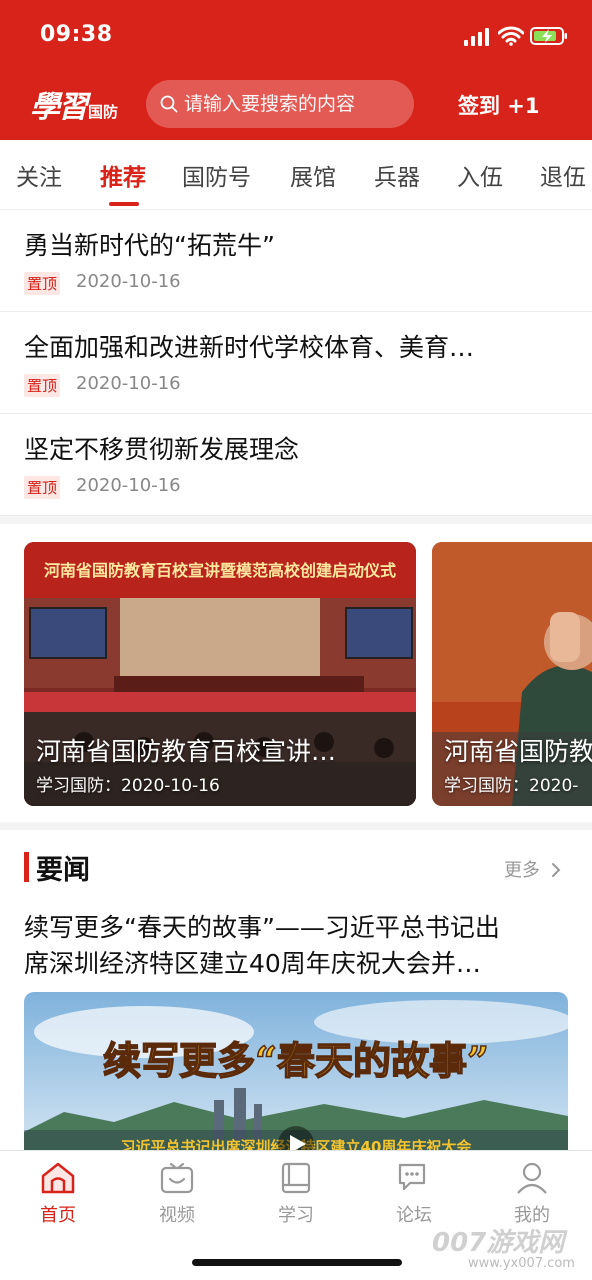  I want to click on video-icon, so click(177, 1178).